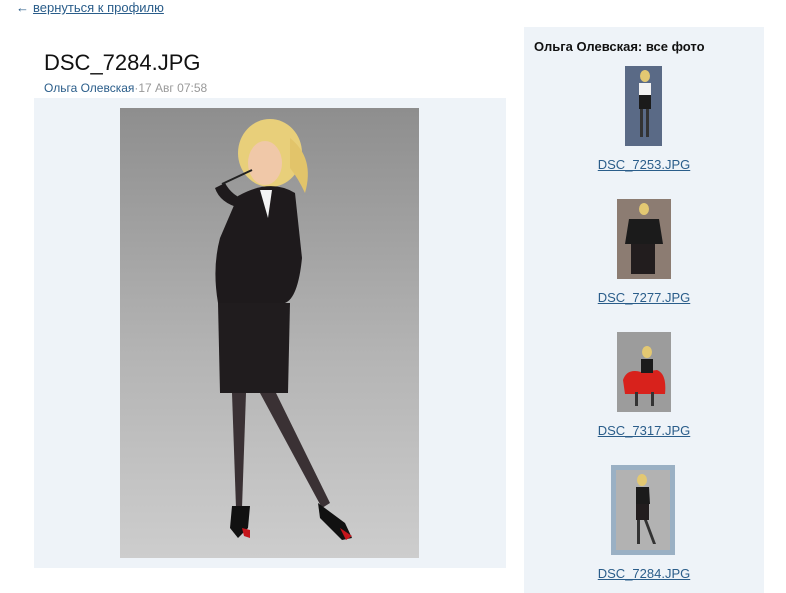  What do you see at coordinates (644, 573) in the screenshot?
I see `thumbnail-label: DSC_7284.JPG` at bounding box center [644, 573].